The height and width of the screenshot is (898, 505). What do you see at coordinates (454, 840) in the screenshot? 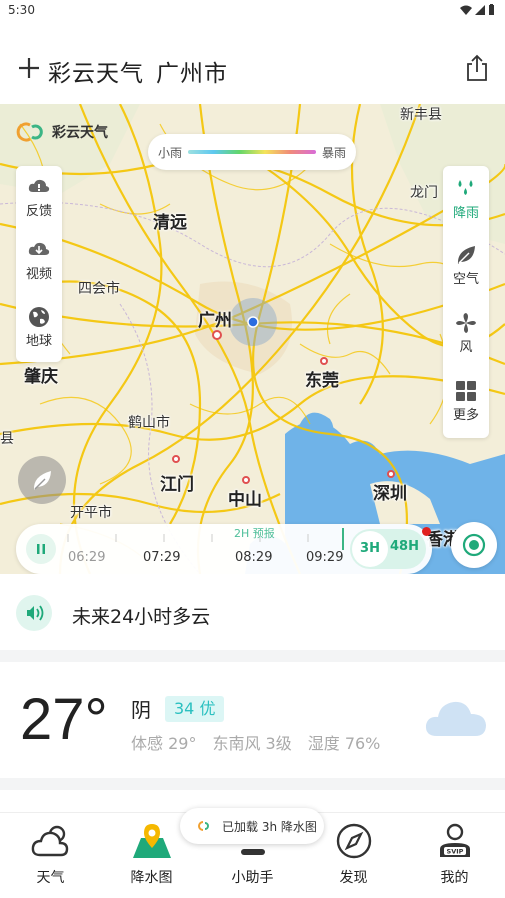
I see `profile-icon: SVIP` at bounding box center [454, 840].